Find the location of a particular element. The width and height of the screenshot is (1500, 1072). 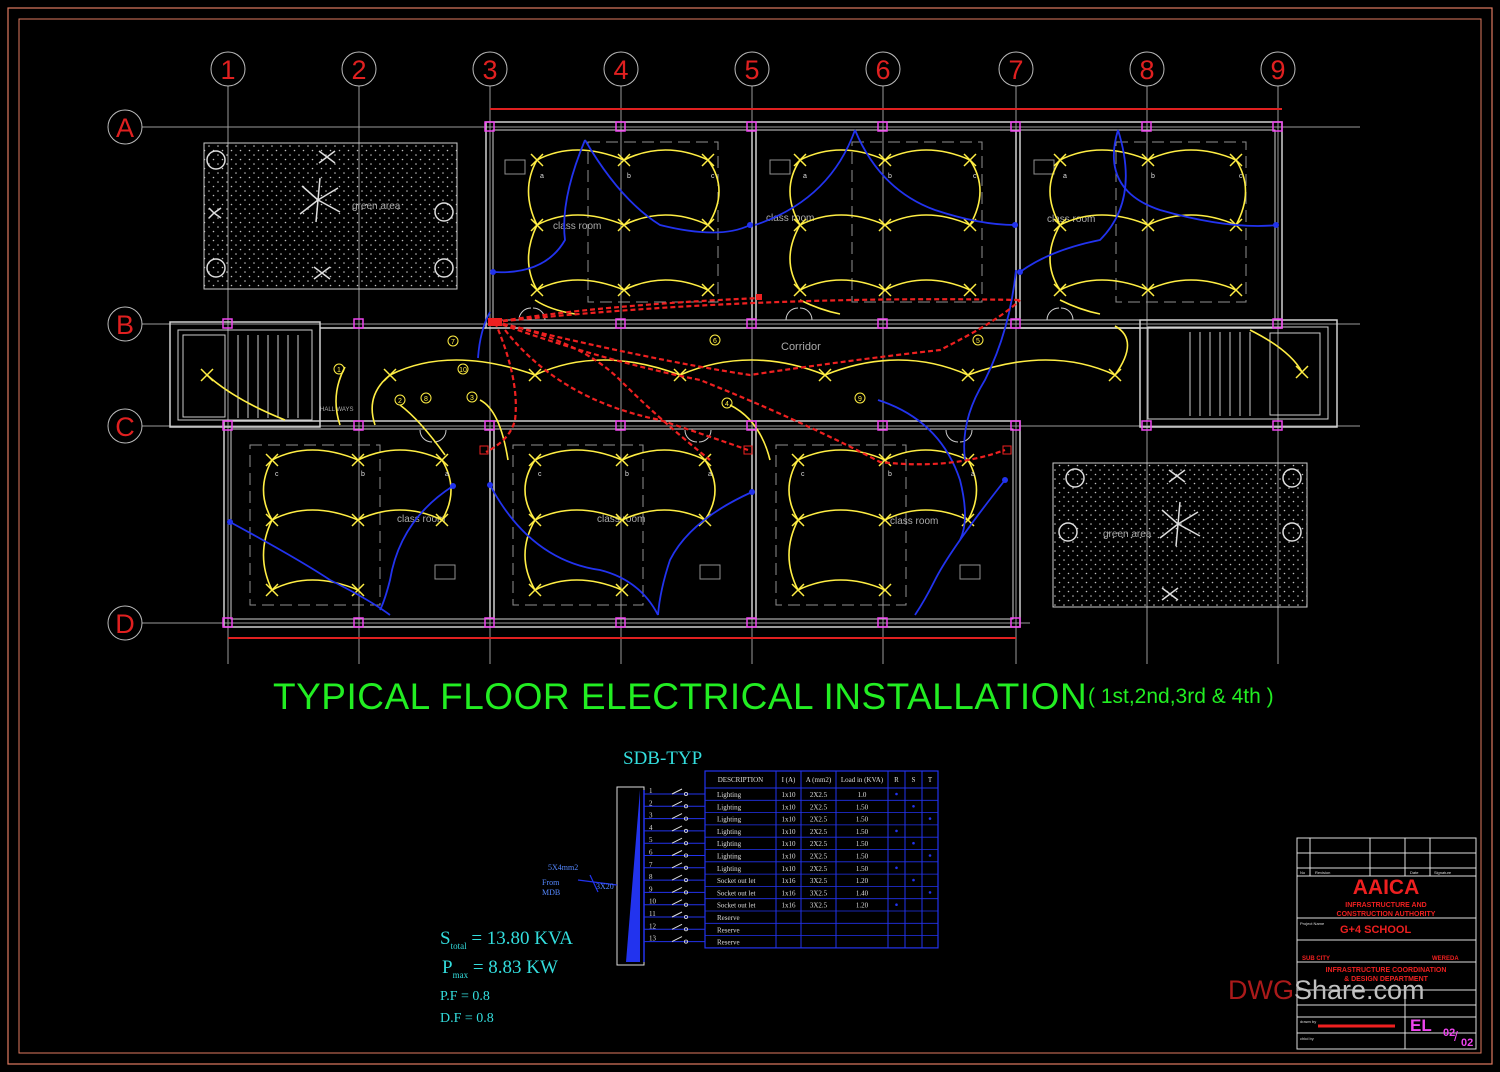

max-power: Pmax = 8.83 KW is located at coordinates (500, 968).